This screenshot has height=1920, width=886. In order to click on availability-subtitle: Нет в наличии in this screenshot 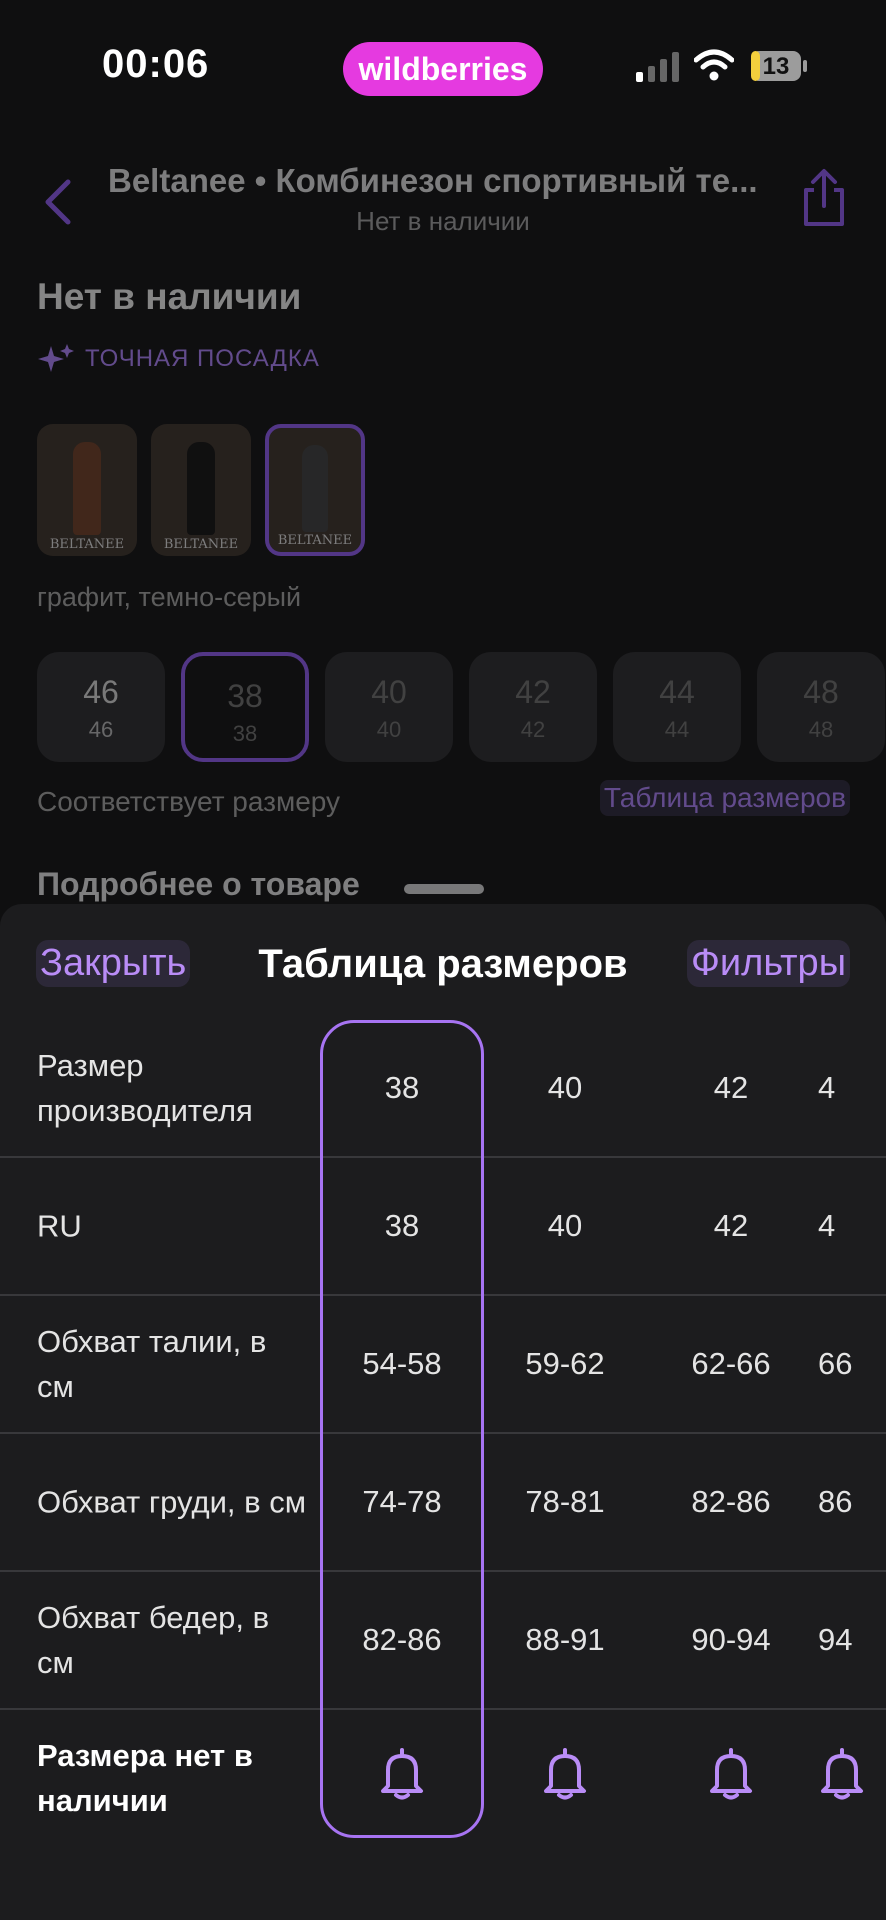, I will do `click(443, 221)`.